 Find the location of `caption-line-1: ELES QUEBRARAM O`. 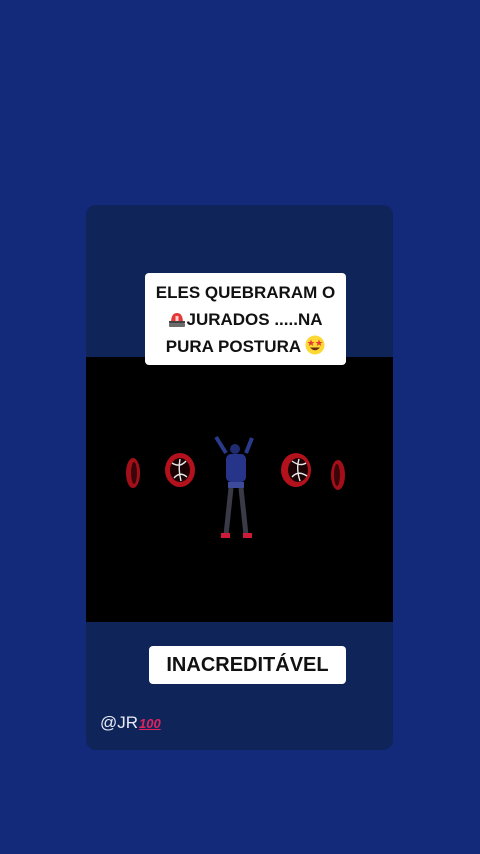

caption-line-1: ELES QUEBRARAM O is located at coordinates (245, 292).